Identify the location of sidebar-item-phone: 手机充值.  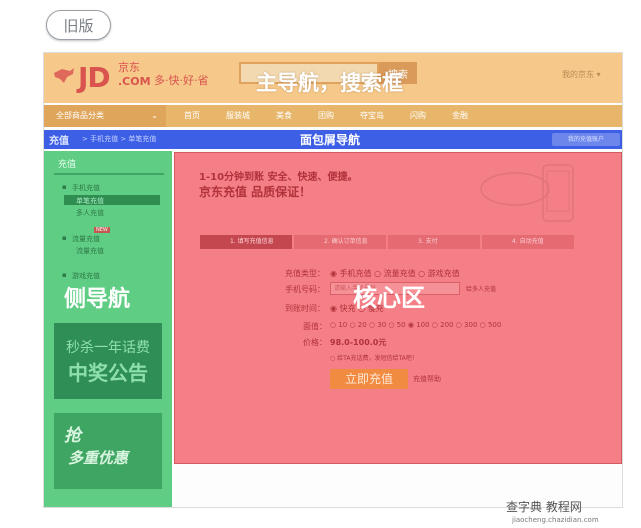
(86, 188).